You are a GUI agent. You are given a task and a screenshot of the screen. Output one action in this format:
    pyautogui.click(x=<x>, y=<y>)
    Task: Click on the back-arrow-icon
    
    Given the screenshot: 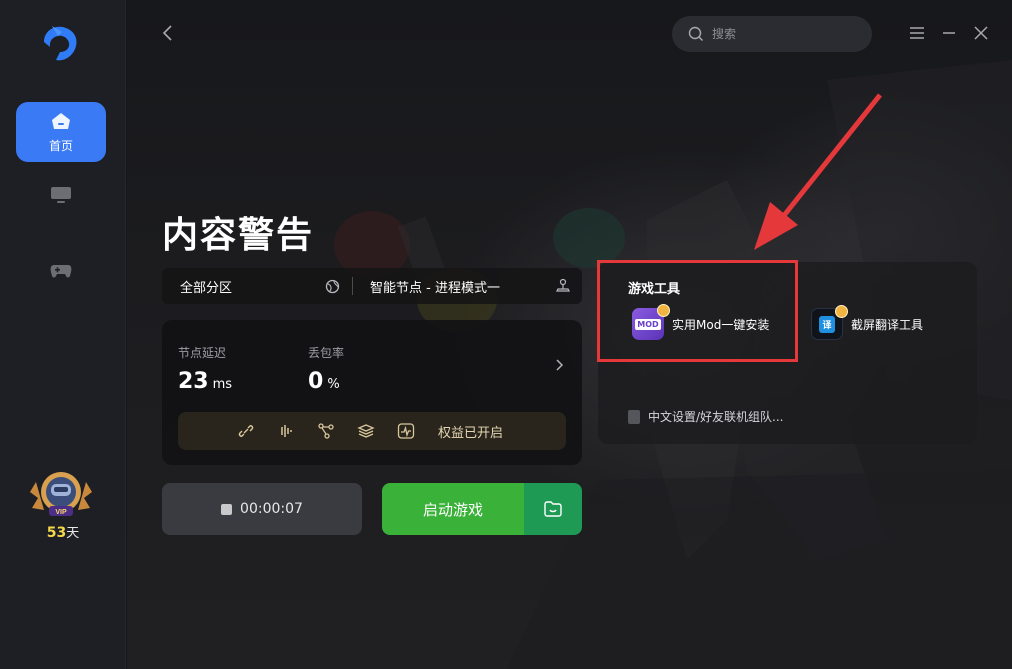 What is the action you would take?
    pyautogui.click(x=168, y=33)
    